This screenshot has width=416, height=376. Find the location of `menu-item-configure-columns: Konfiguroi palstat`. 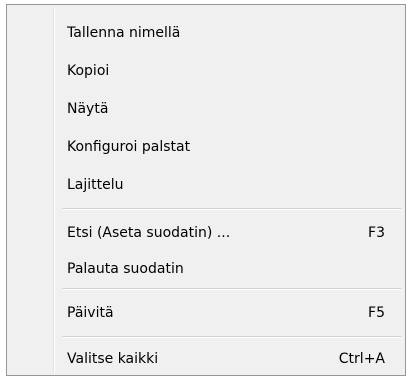

menu-item-configure-columns: Konfiguroi palstat is located at coordinates (206, 148).